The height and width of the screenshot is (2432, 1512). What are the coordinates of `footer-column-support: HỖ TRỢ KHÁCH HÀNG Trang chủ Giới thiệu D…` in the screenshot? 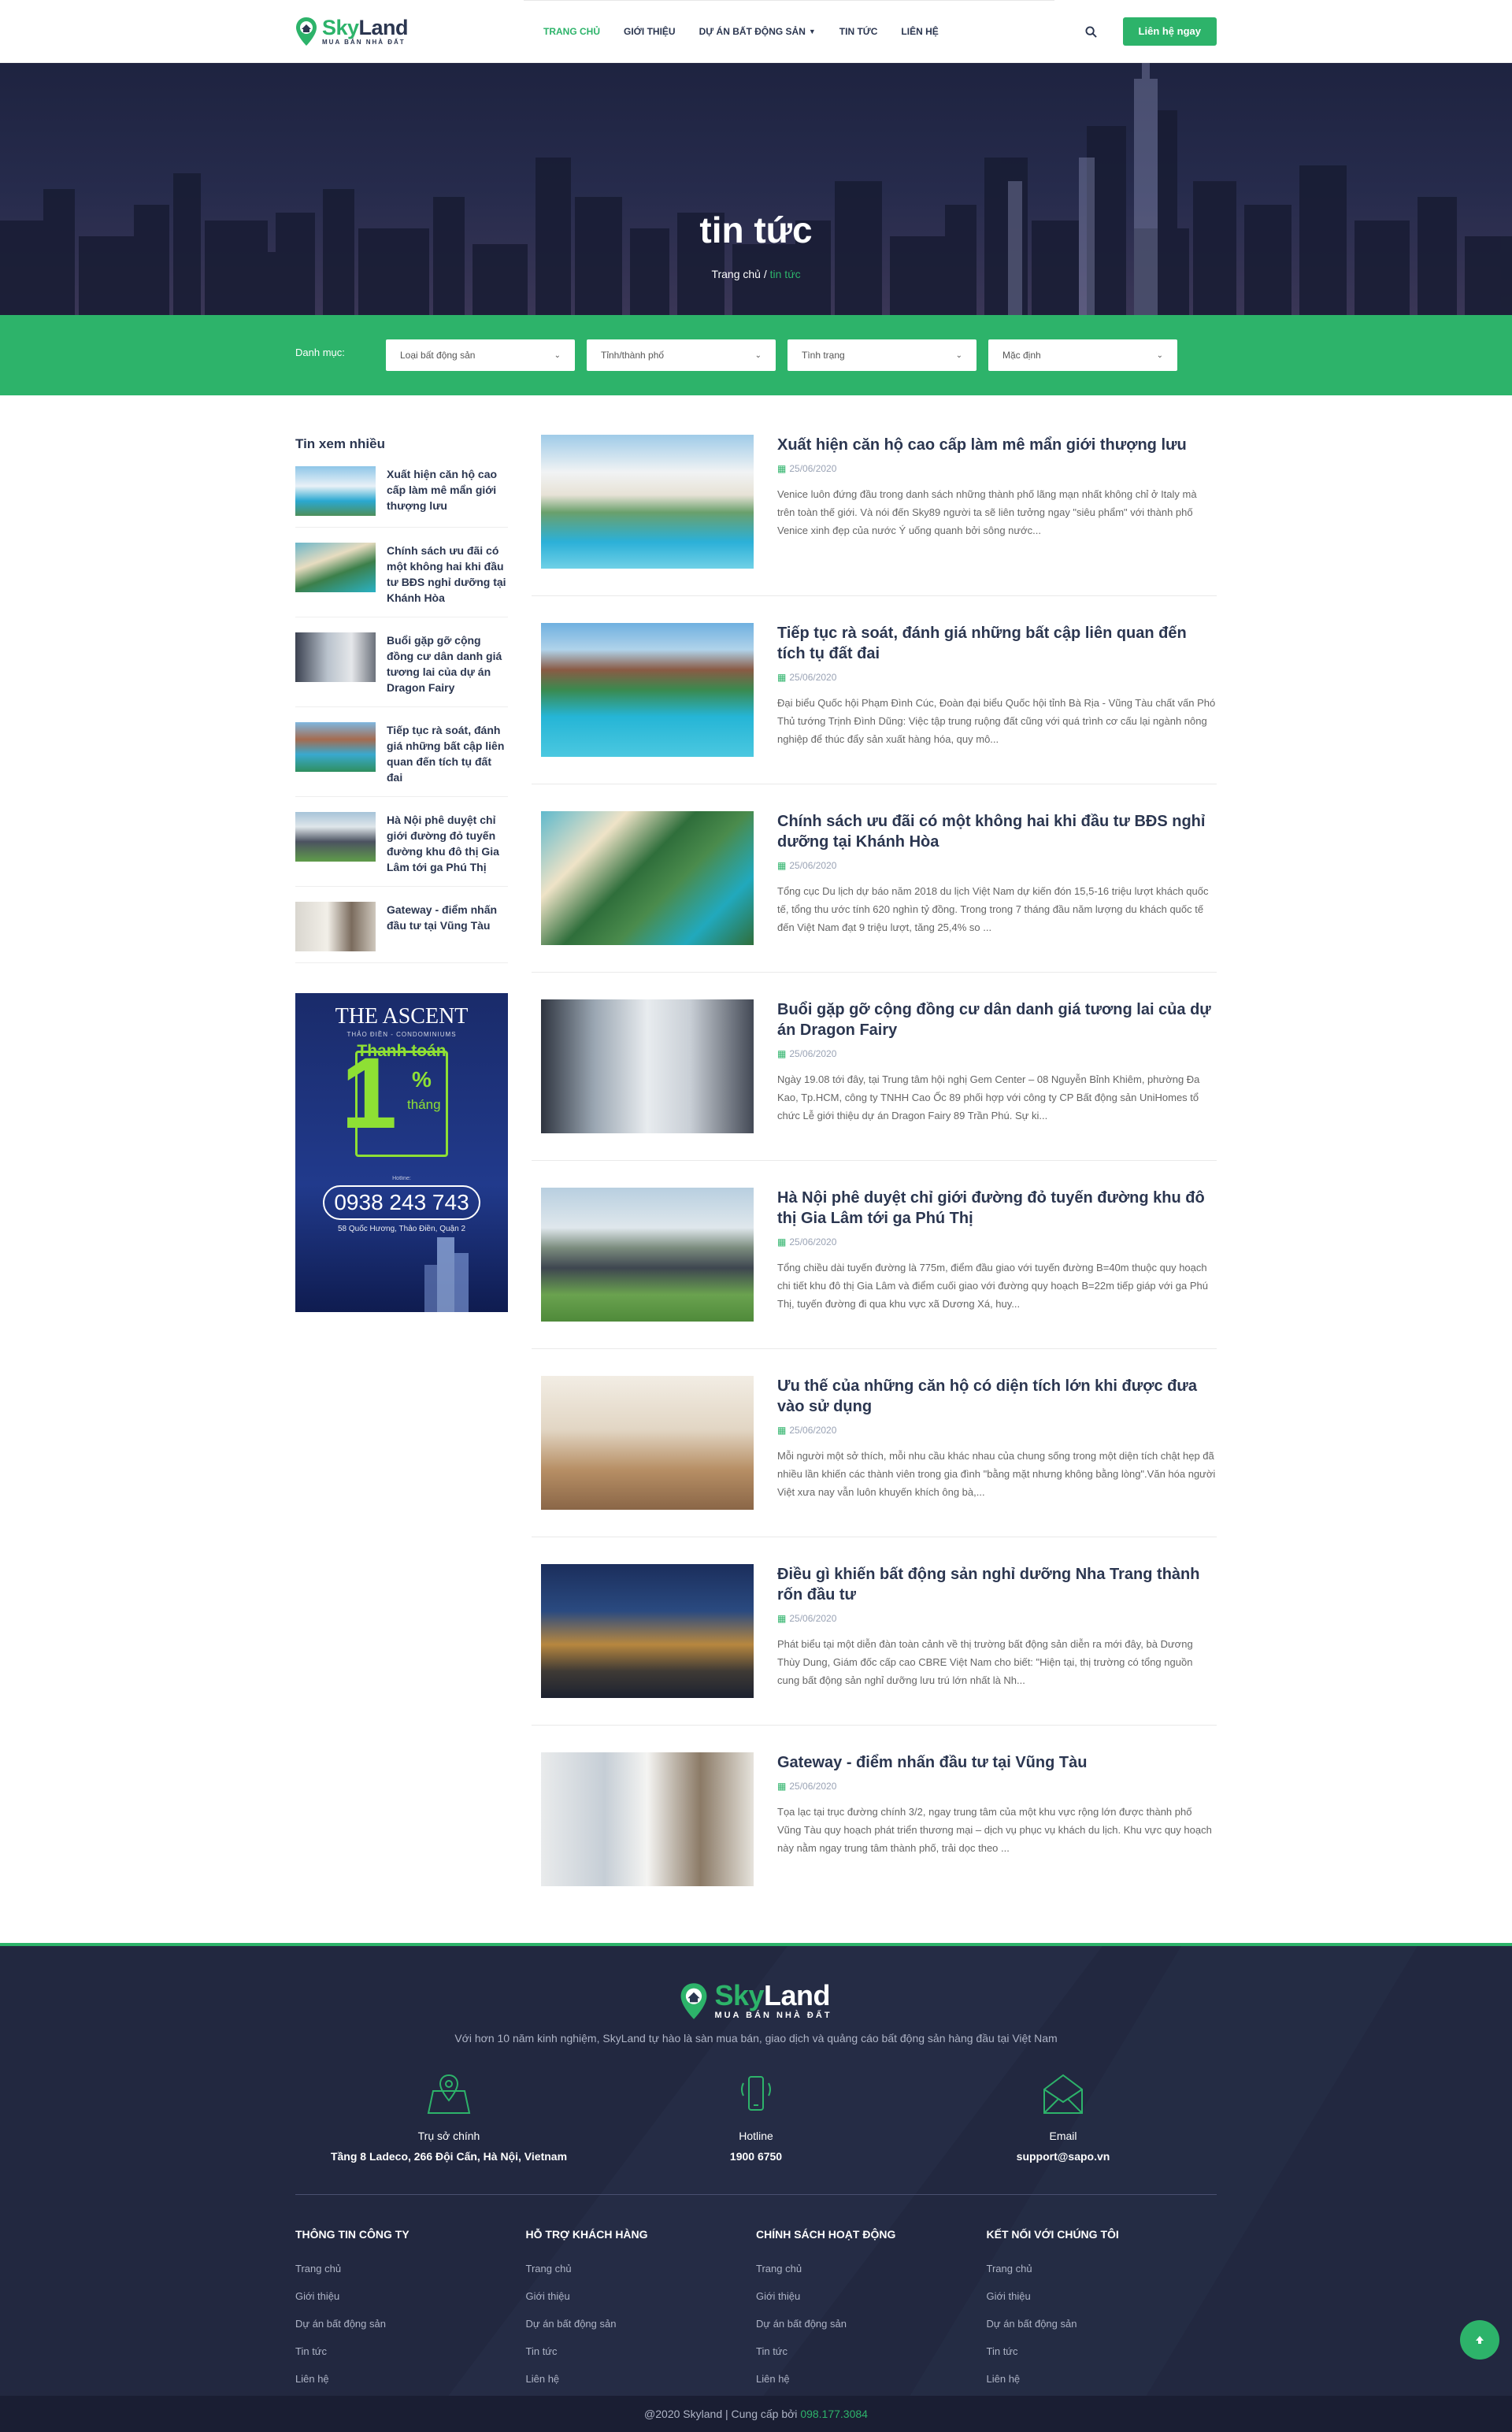 It's located at (641, 2314).